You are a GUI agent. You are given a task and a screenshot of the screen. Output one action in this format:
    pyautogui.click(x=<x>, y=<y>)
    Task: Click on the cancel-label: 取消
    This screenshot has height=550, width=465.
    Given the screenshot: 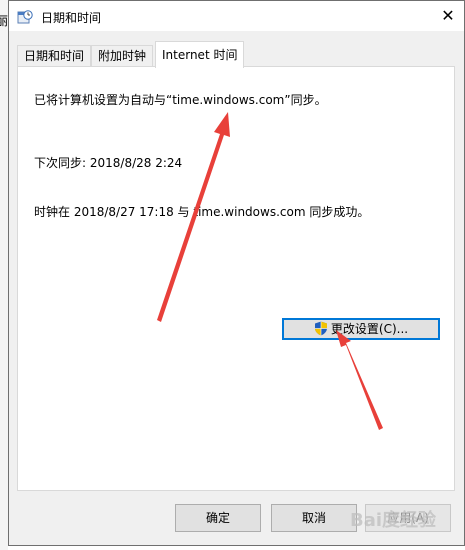 What is the action you would take?
    pyautogui.click(x=313, y=518)
    